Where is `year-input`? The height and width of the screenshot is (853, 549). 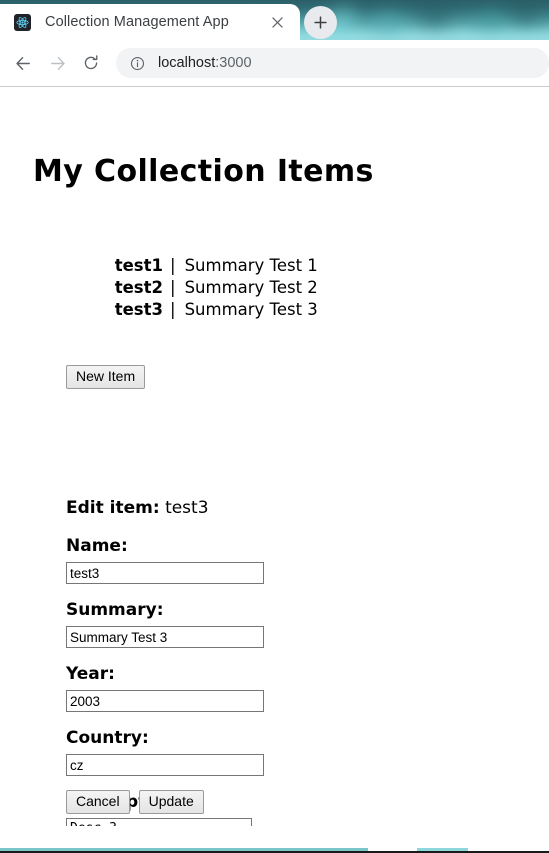 year-input is located at coordinates (165, 701).